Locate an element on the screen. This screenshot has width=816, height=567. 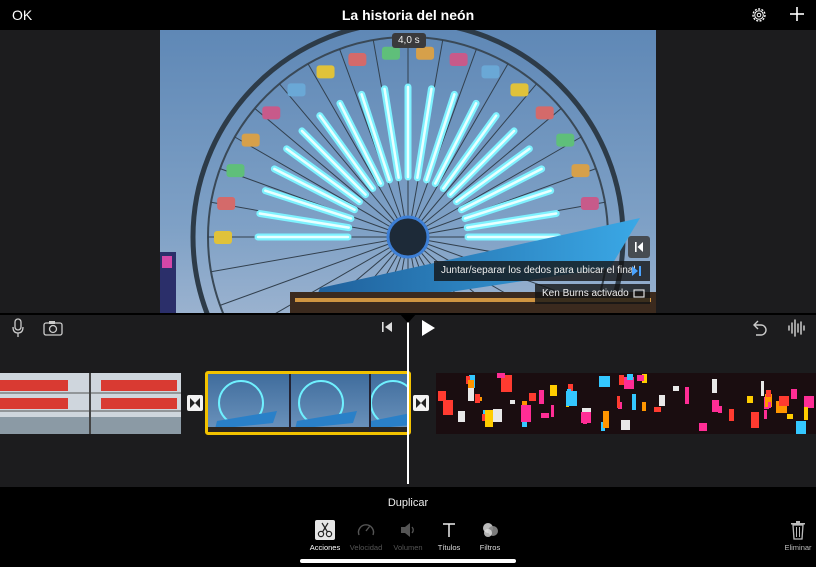
delete-button: Eliminar is located at coordinates (797, 536).